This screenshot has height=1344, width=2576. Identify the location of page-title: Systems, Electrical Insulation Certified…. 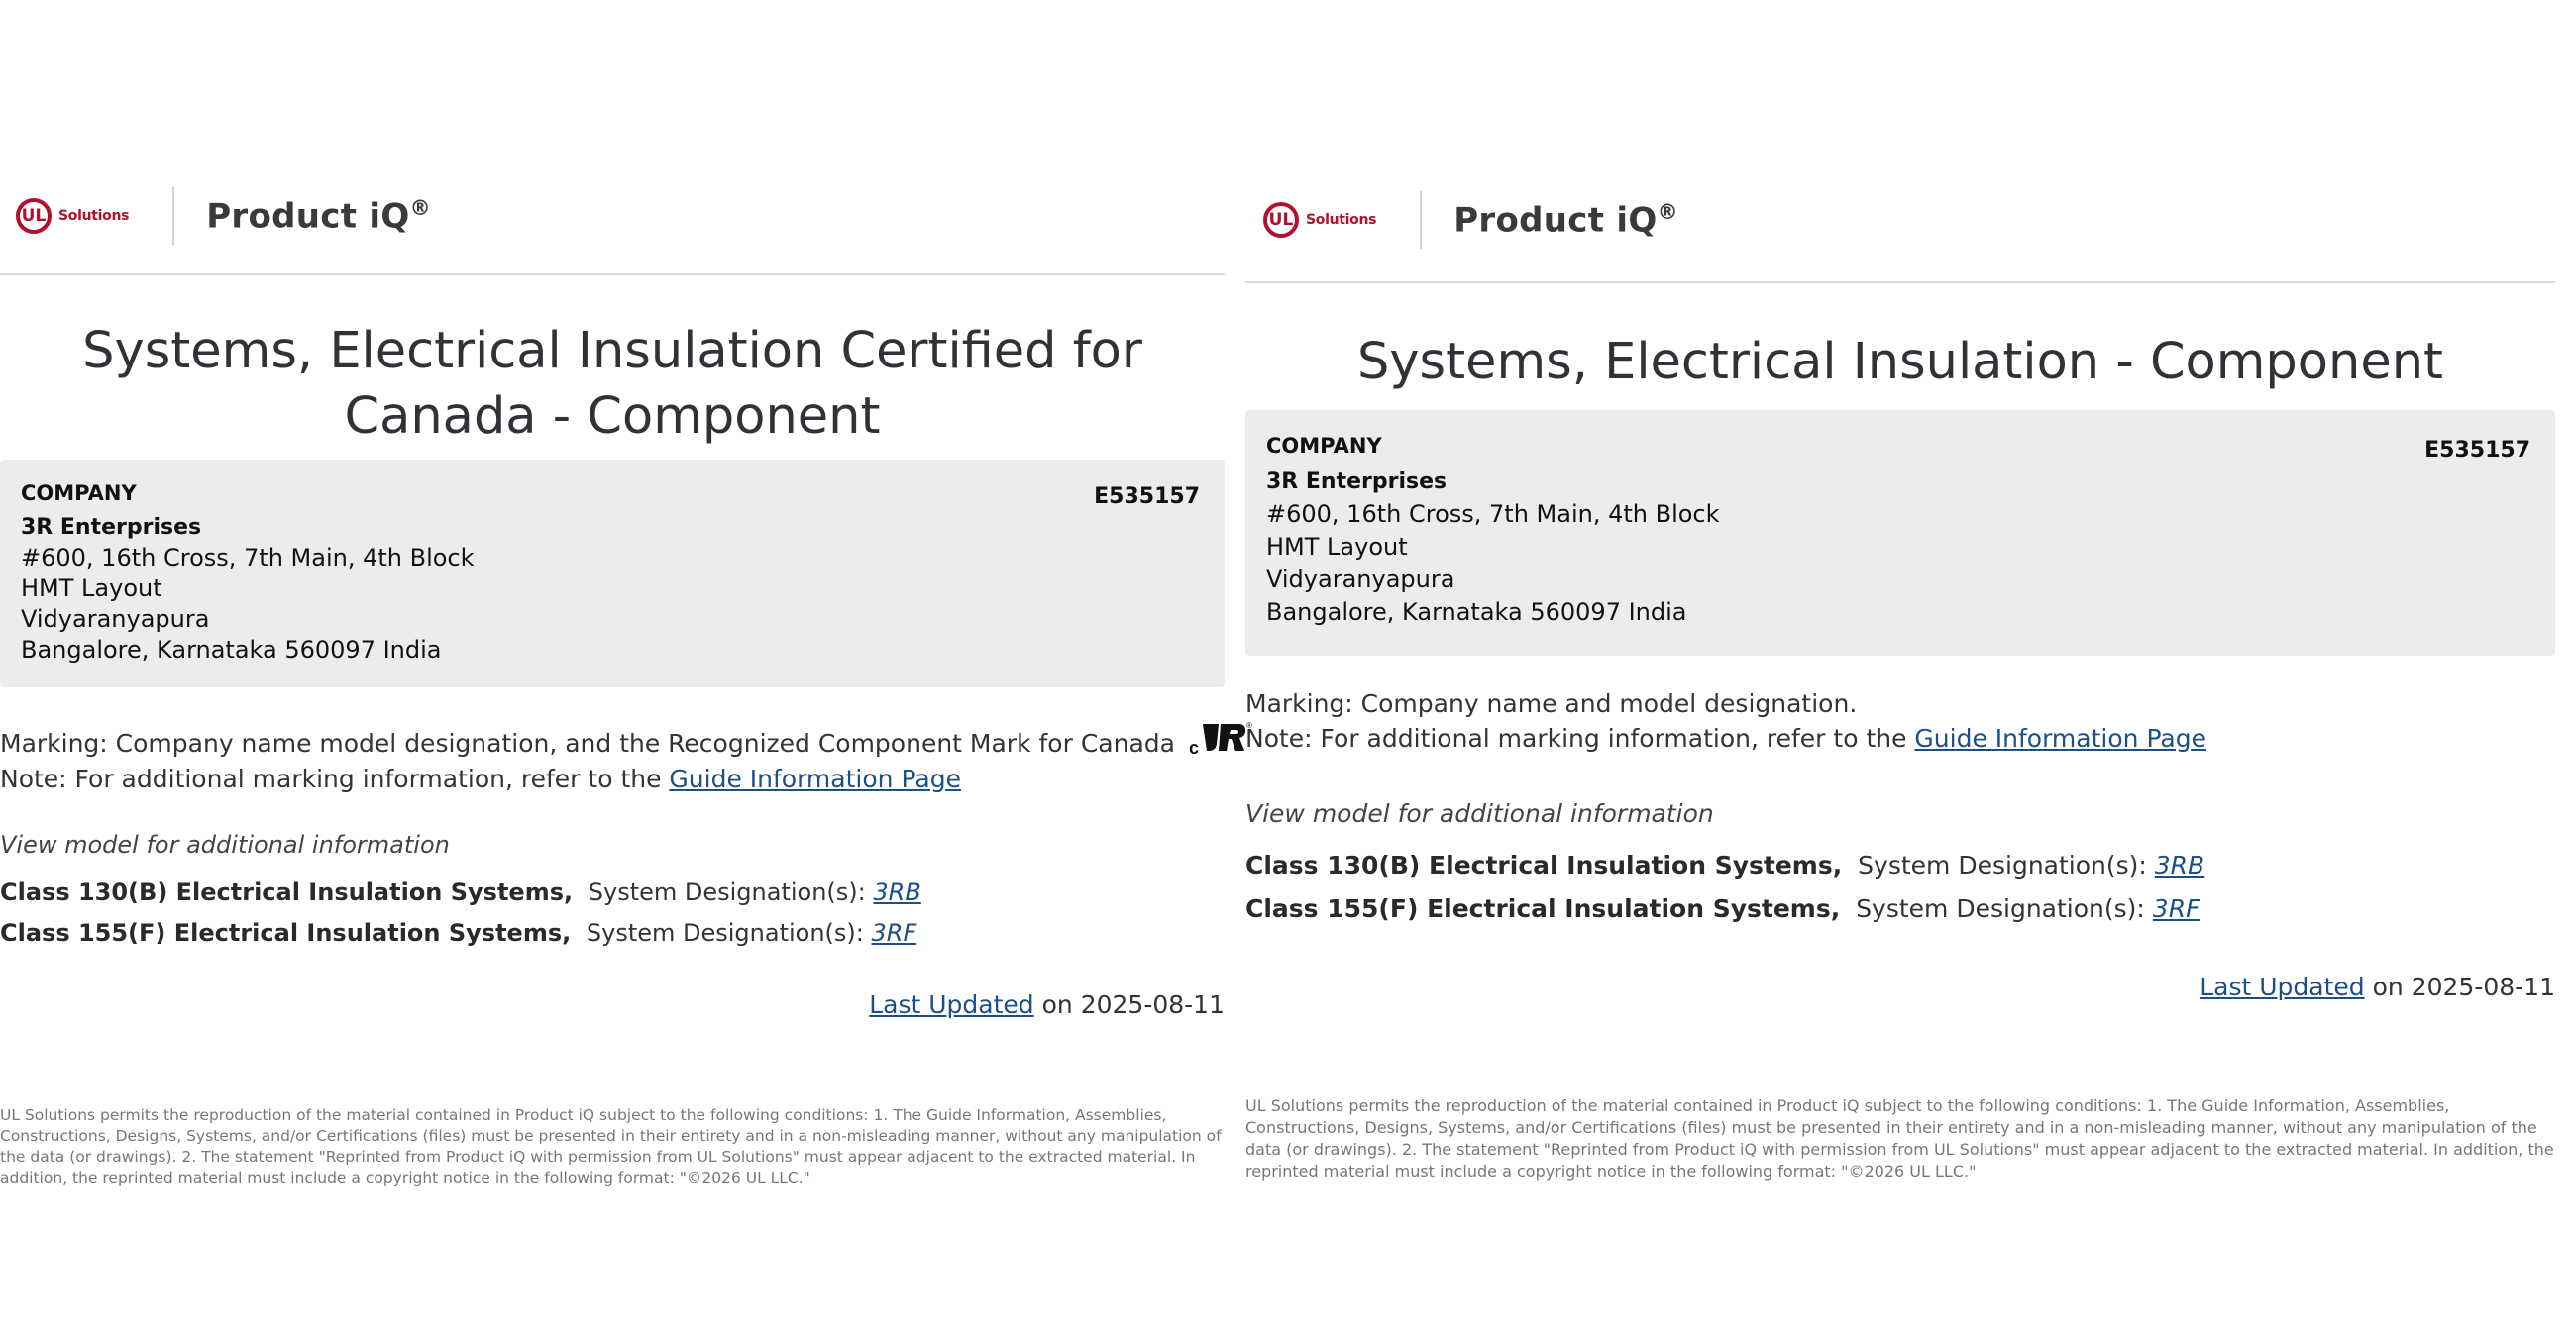
(612, 384).